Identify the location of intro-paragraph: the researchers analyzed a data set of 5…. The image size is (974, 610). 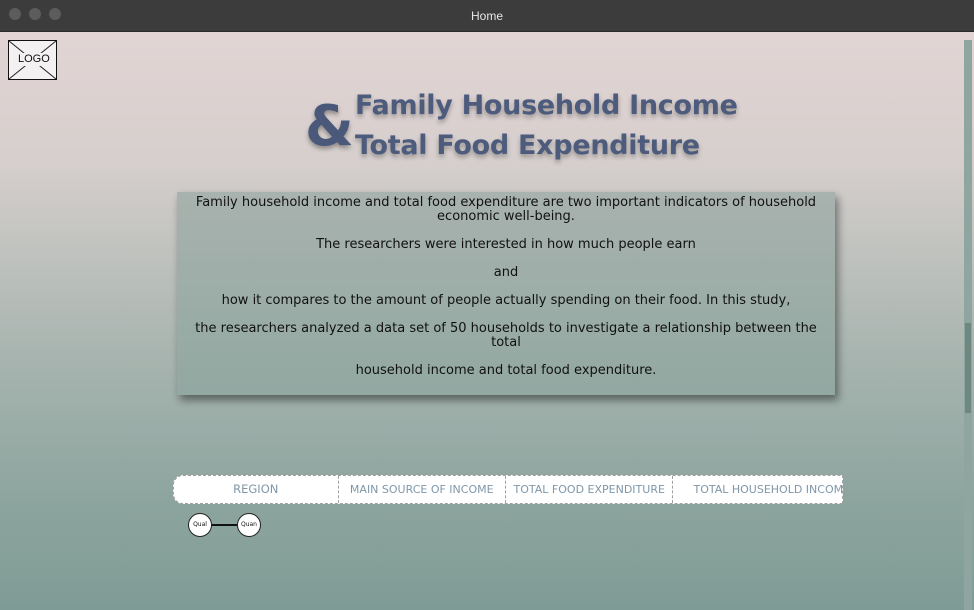
(506, 335).